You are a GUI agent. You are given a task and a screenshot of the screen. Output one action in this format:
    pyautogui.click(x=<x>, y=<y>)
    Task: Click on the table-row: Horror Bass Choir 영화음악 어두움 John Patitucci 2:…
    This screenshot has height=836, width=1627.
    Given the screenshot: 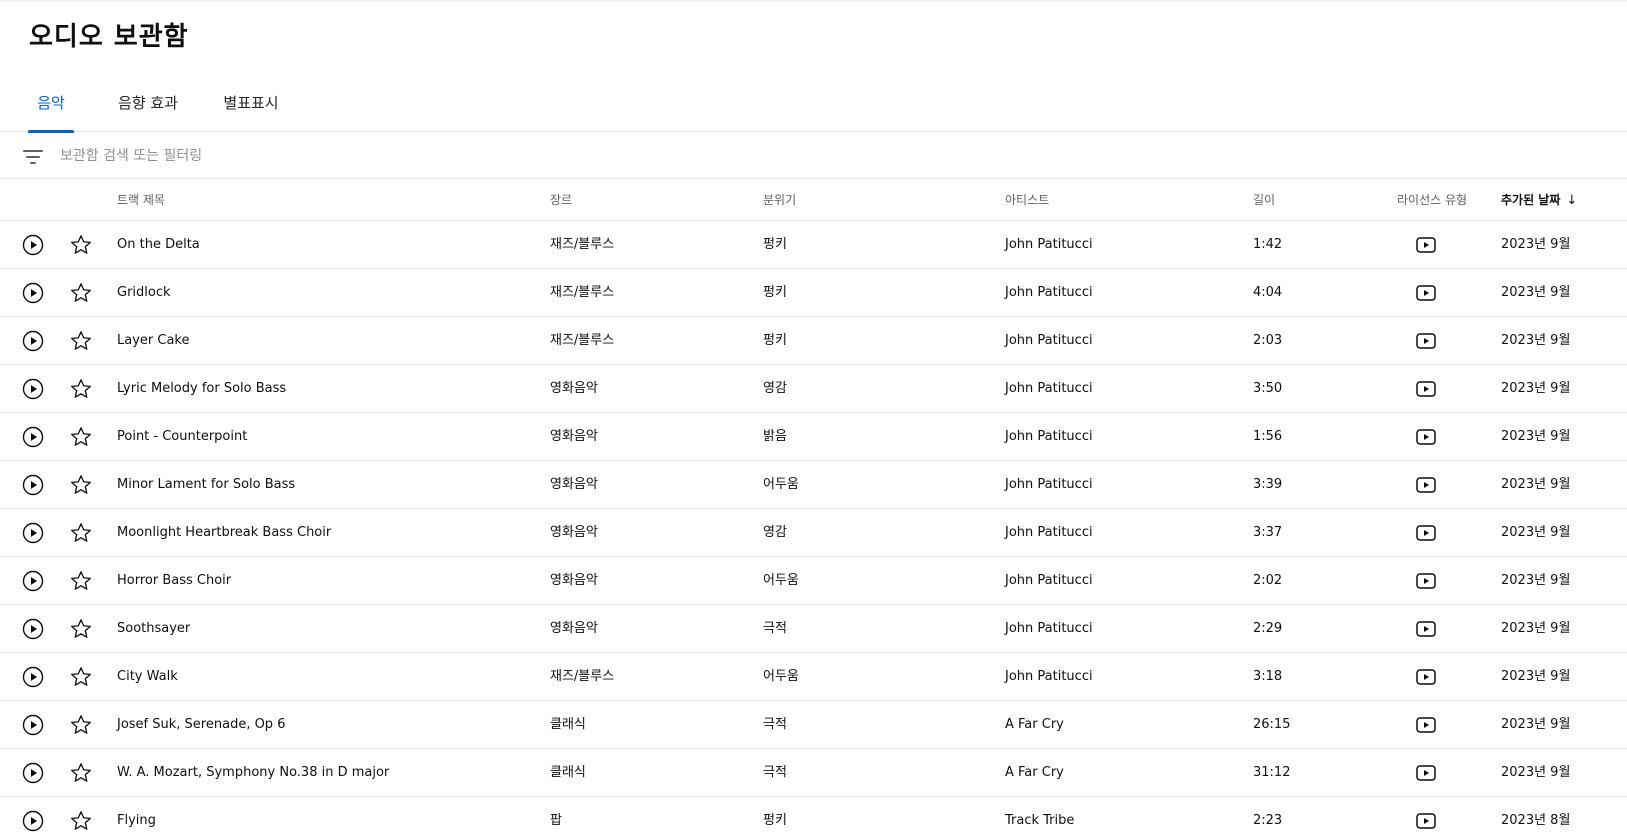 What is the action you would take?
    pyautogui.click(x=813, y=581)
    